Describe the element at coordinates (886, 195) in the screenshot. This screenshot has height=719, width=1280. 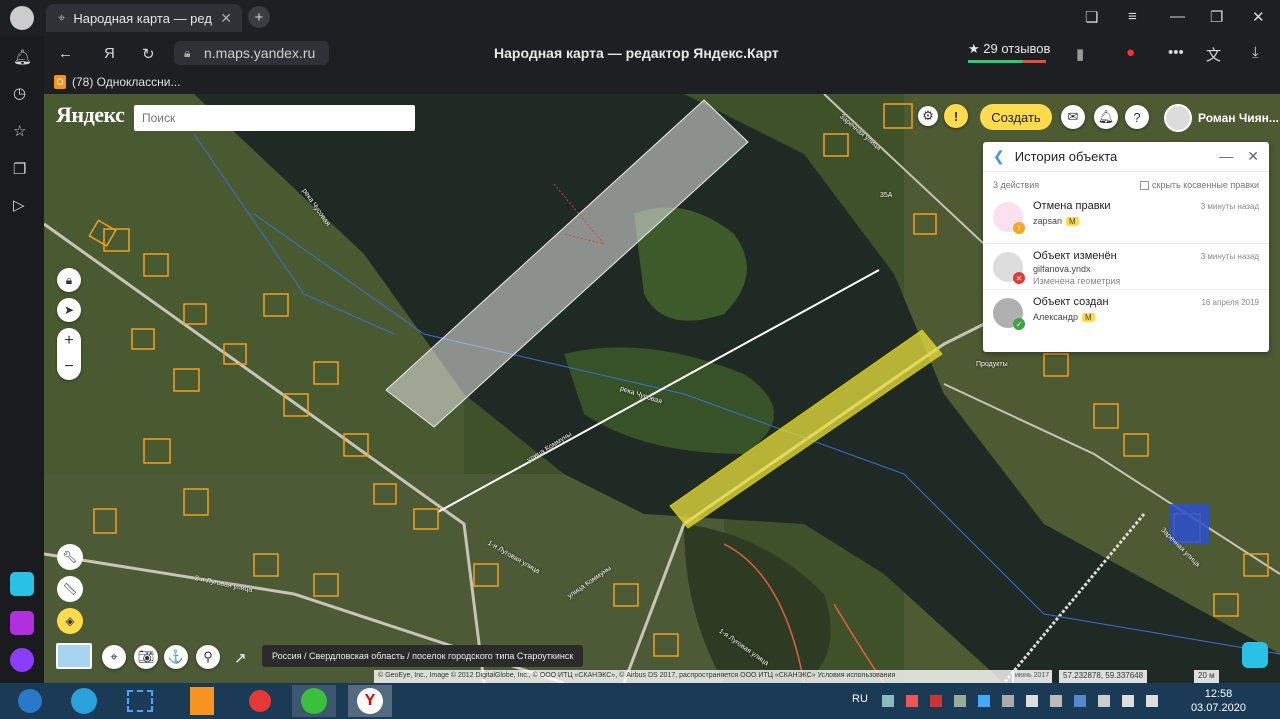
I see `map-label-house: 35А` at that location.